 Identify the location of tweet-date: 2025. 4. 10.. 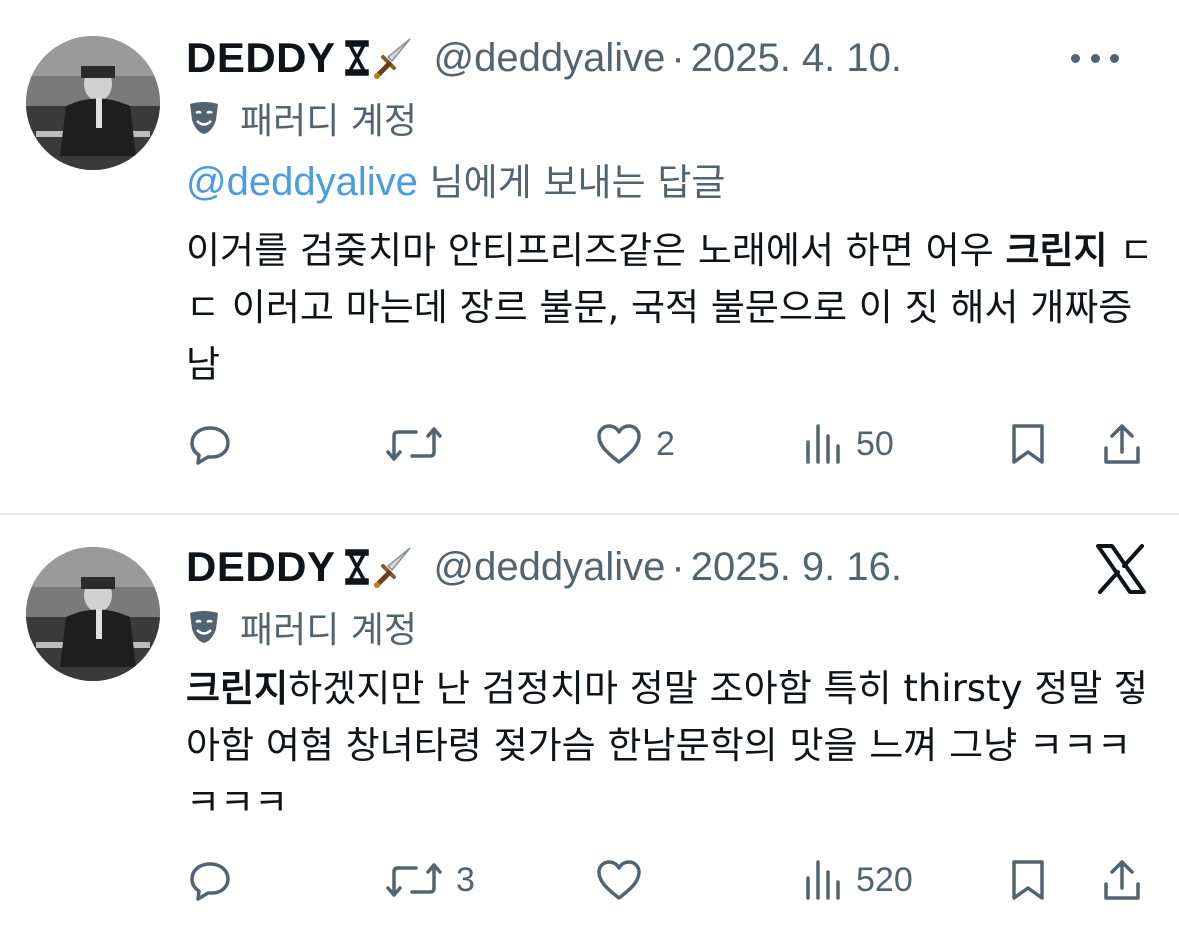
(796, 58).